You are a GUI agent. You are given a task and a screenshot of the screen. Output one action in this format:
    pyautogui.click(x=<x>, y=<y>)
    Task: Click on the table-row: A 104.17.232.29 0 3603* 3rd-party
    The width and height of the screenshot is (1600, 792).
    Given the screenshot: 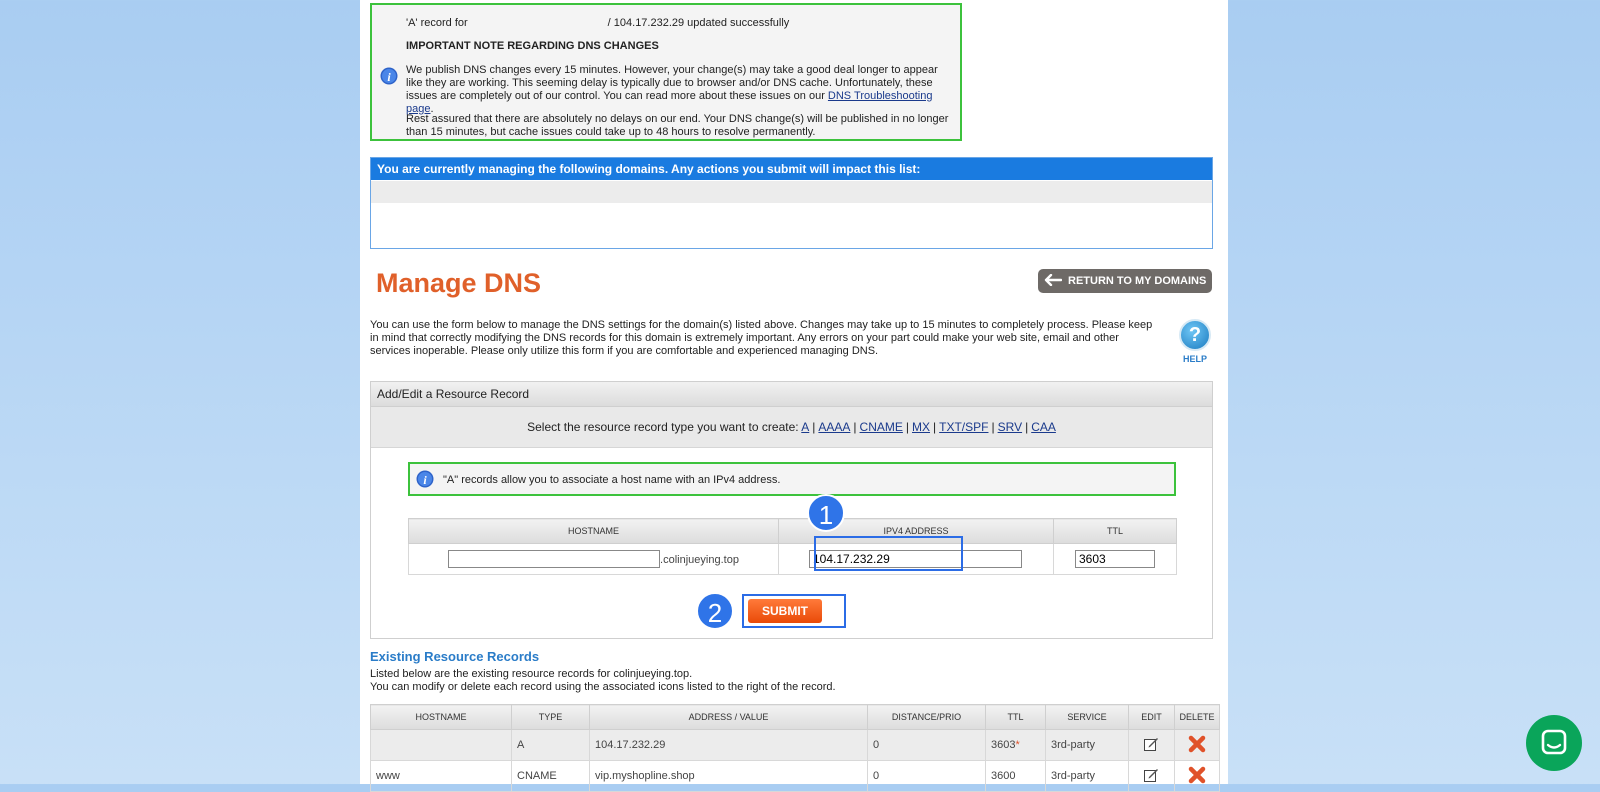 What is the action you would take?
    pyautogui.click(x=795, y=745)
    